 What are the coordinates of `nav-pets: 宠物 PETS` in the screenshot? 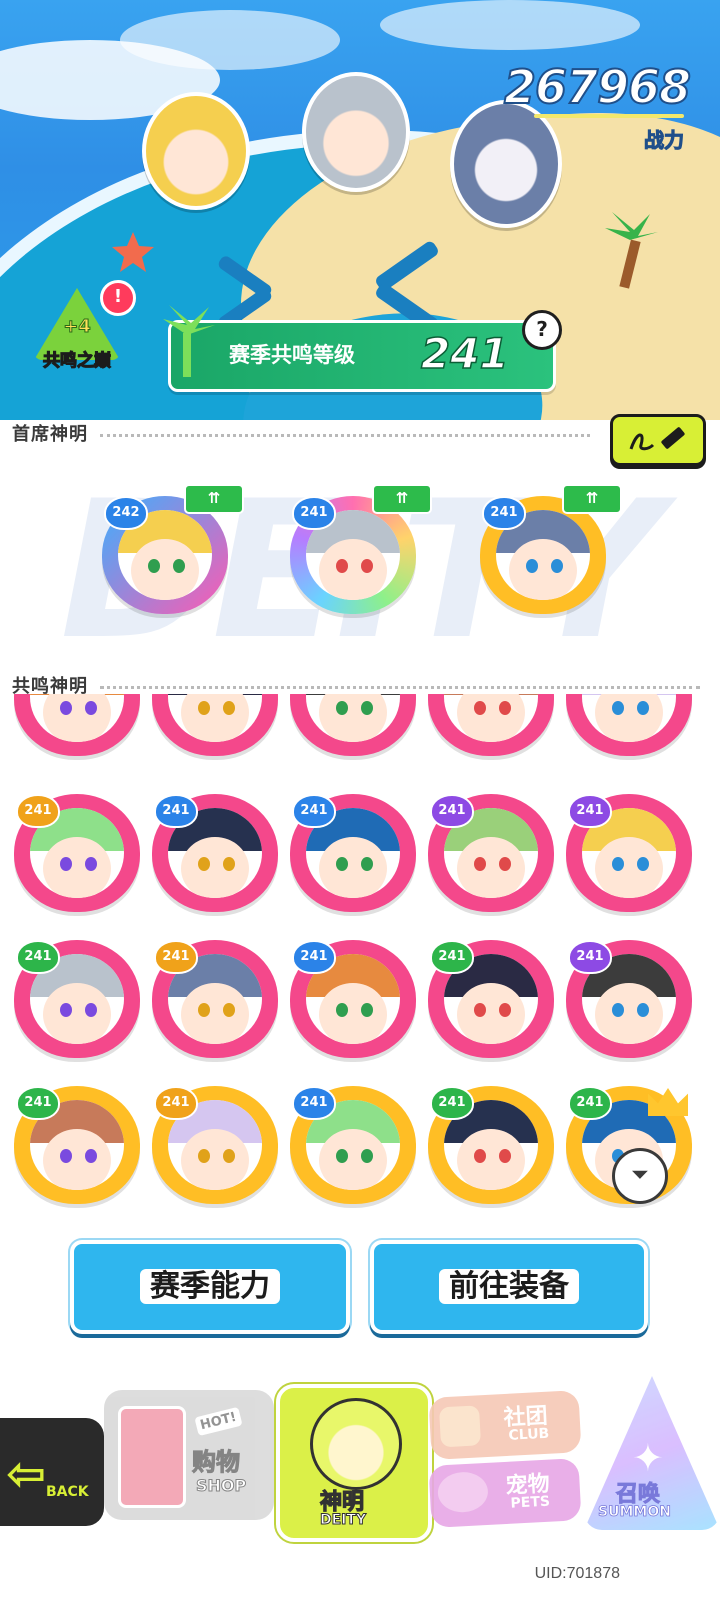 It's located at (505, 1493).